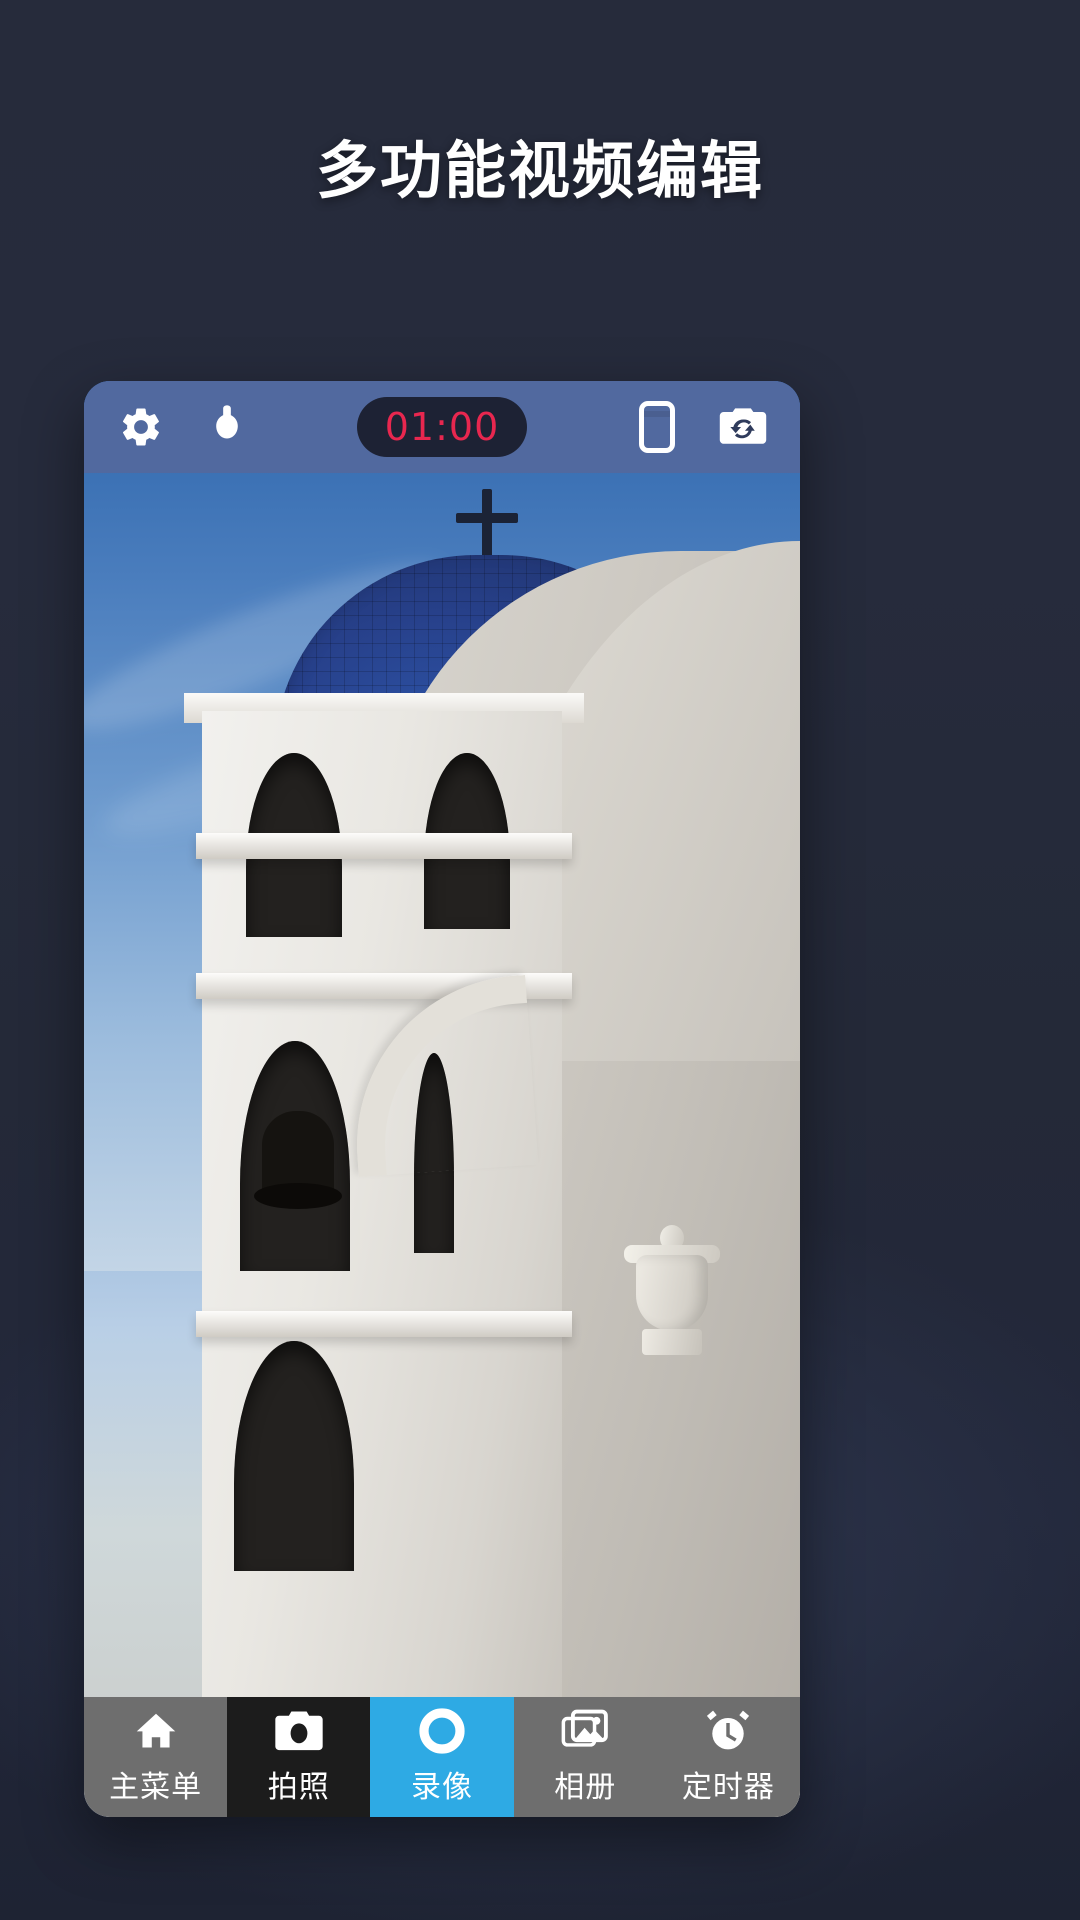 Image resolution: width=1080 pixels, height=1920 pixels. I want to click on recording-timer: 01:00, so click(442, 427).